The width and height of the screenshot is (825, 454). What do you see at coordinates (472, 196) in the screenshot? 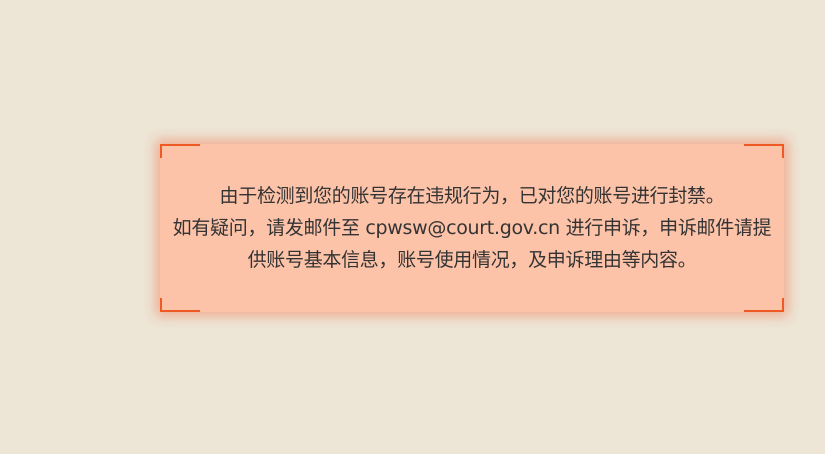
I see `notice-line-ban-message: 由于检测到您的账号存在违规行为，已对您的账号进行封禁。` at bounding box center [472, 196].